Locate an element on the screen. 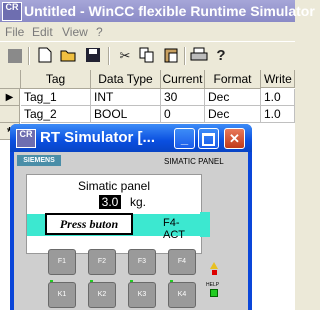 The width and height of the screenshot is (320, 310). alarm-led is located at coordinates (214, 272).